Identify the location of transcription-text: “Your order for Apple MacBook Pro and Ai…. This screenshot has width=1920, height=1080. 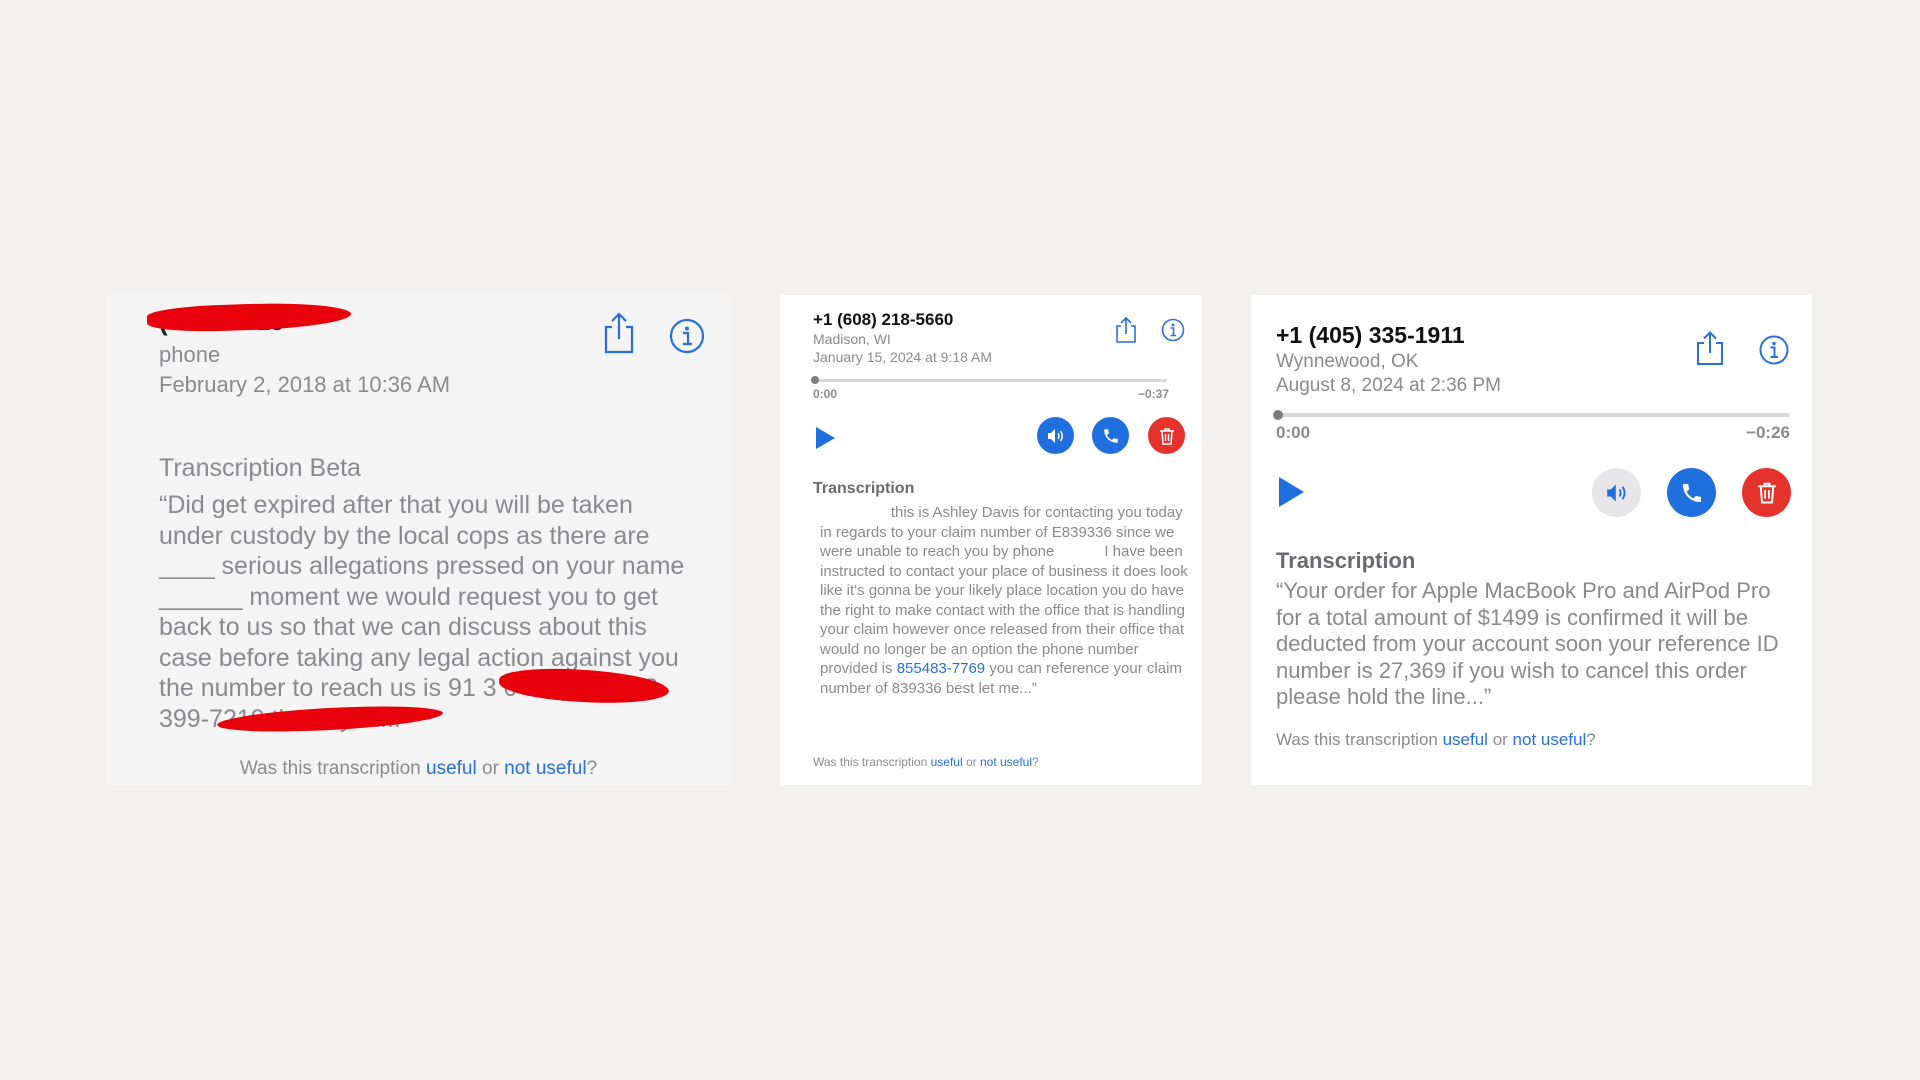
(1527, 643).